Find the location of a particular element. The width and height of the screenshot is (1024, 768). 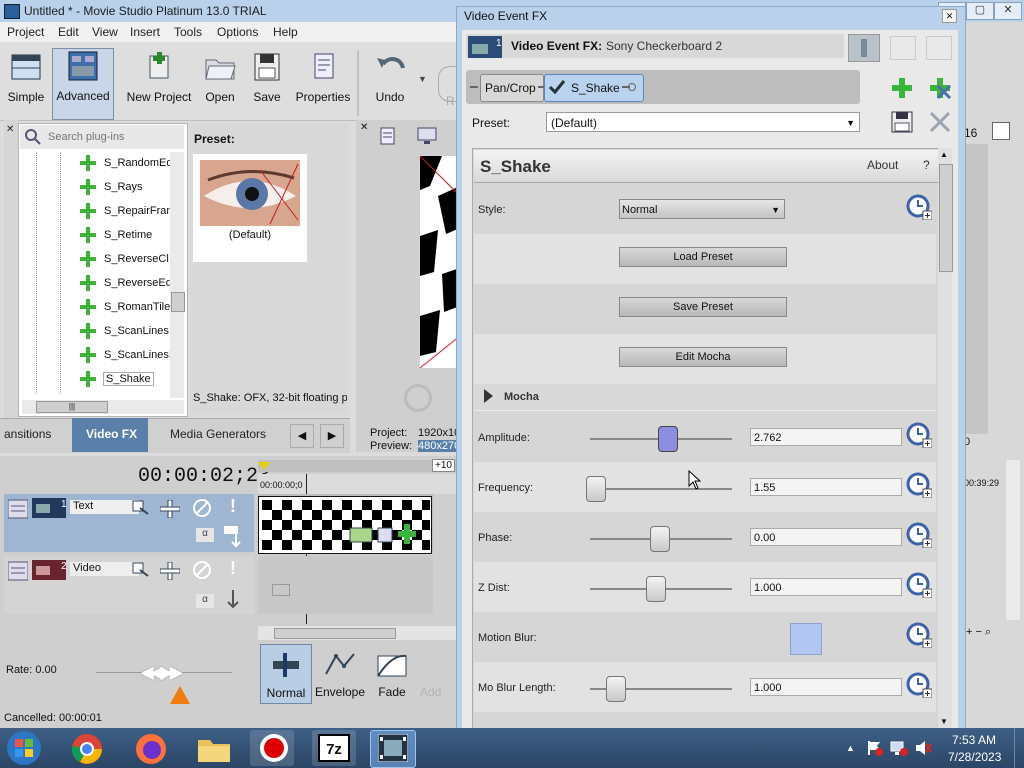

tabs-scroll-right-button: ▶ is located at coordinates (332, 436).